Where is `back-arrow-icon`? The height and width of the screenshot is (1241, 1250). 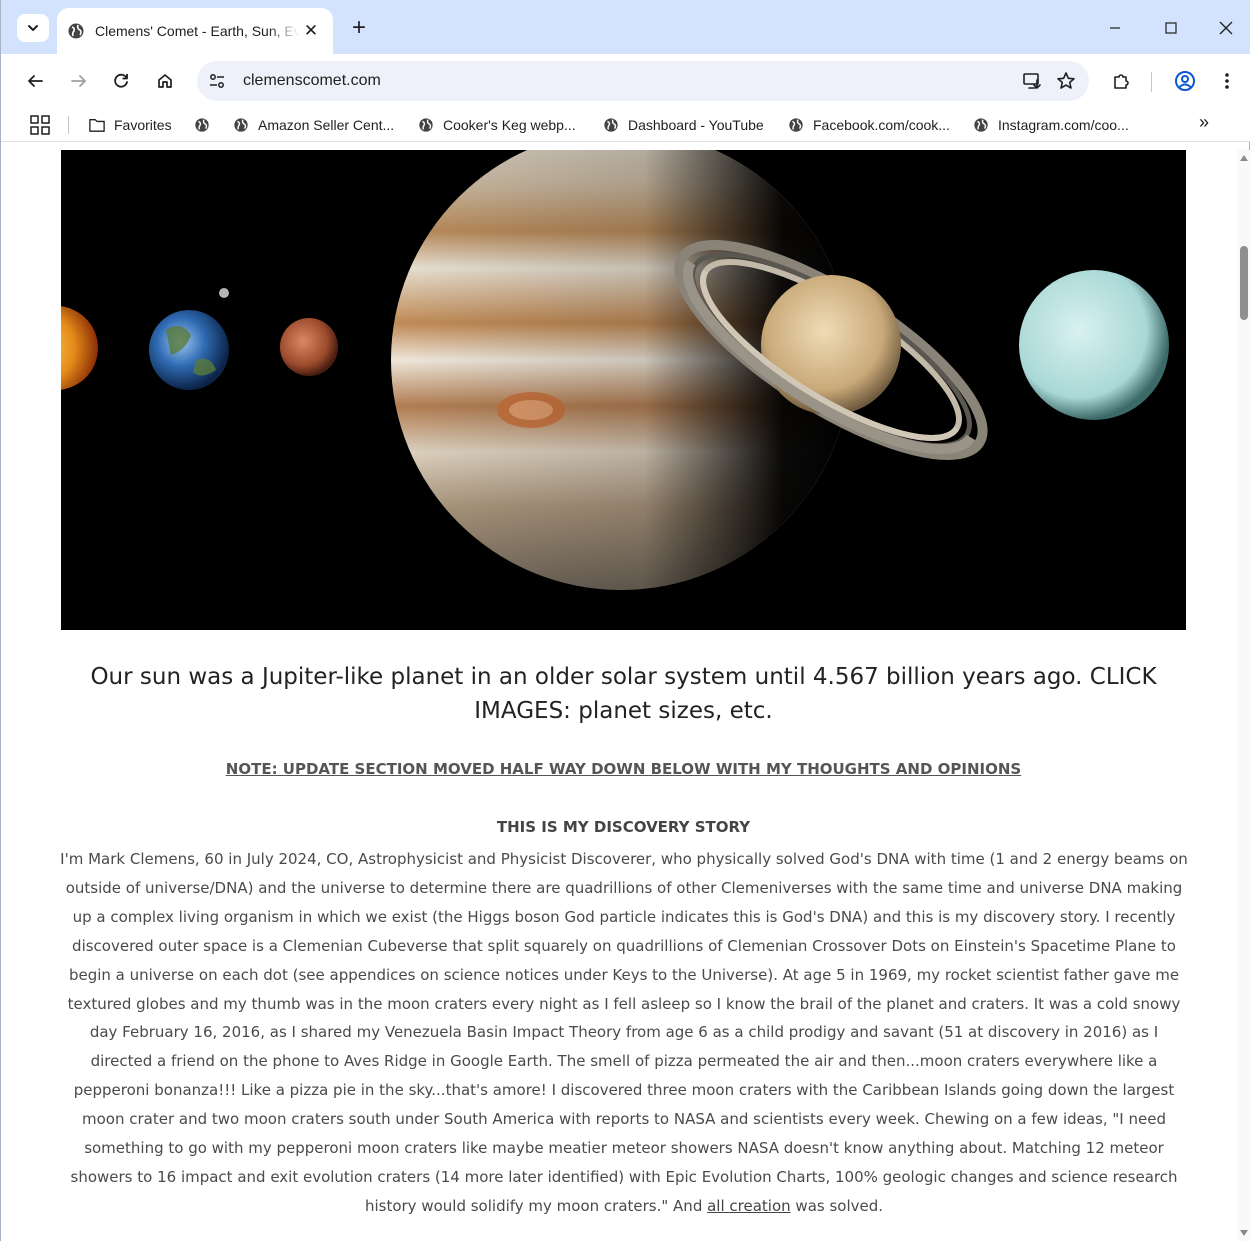
back-arrow-icon is located at coordinates (35, 81).